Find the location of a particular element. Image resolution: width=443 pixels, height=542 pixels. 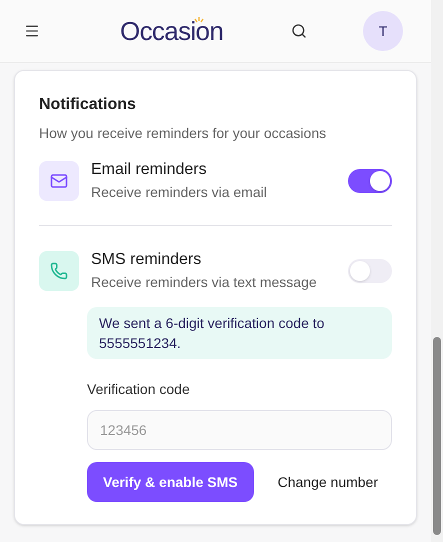

search-icon is located at coordinates (299, 31).